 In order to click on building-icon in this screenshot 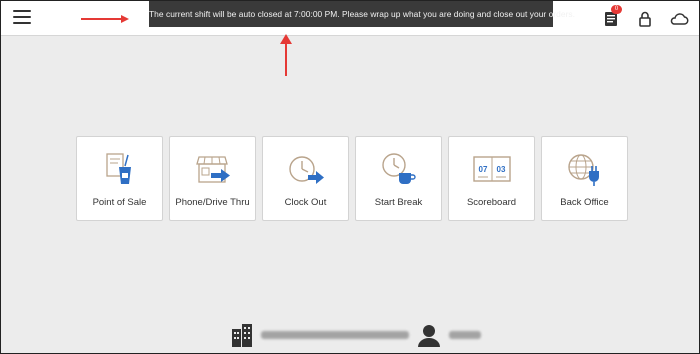, I will do `click(242, 335)`.